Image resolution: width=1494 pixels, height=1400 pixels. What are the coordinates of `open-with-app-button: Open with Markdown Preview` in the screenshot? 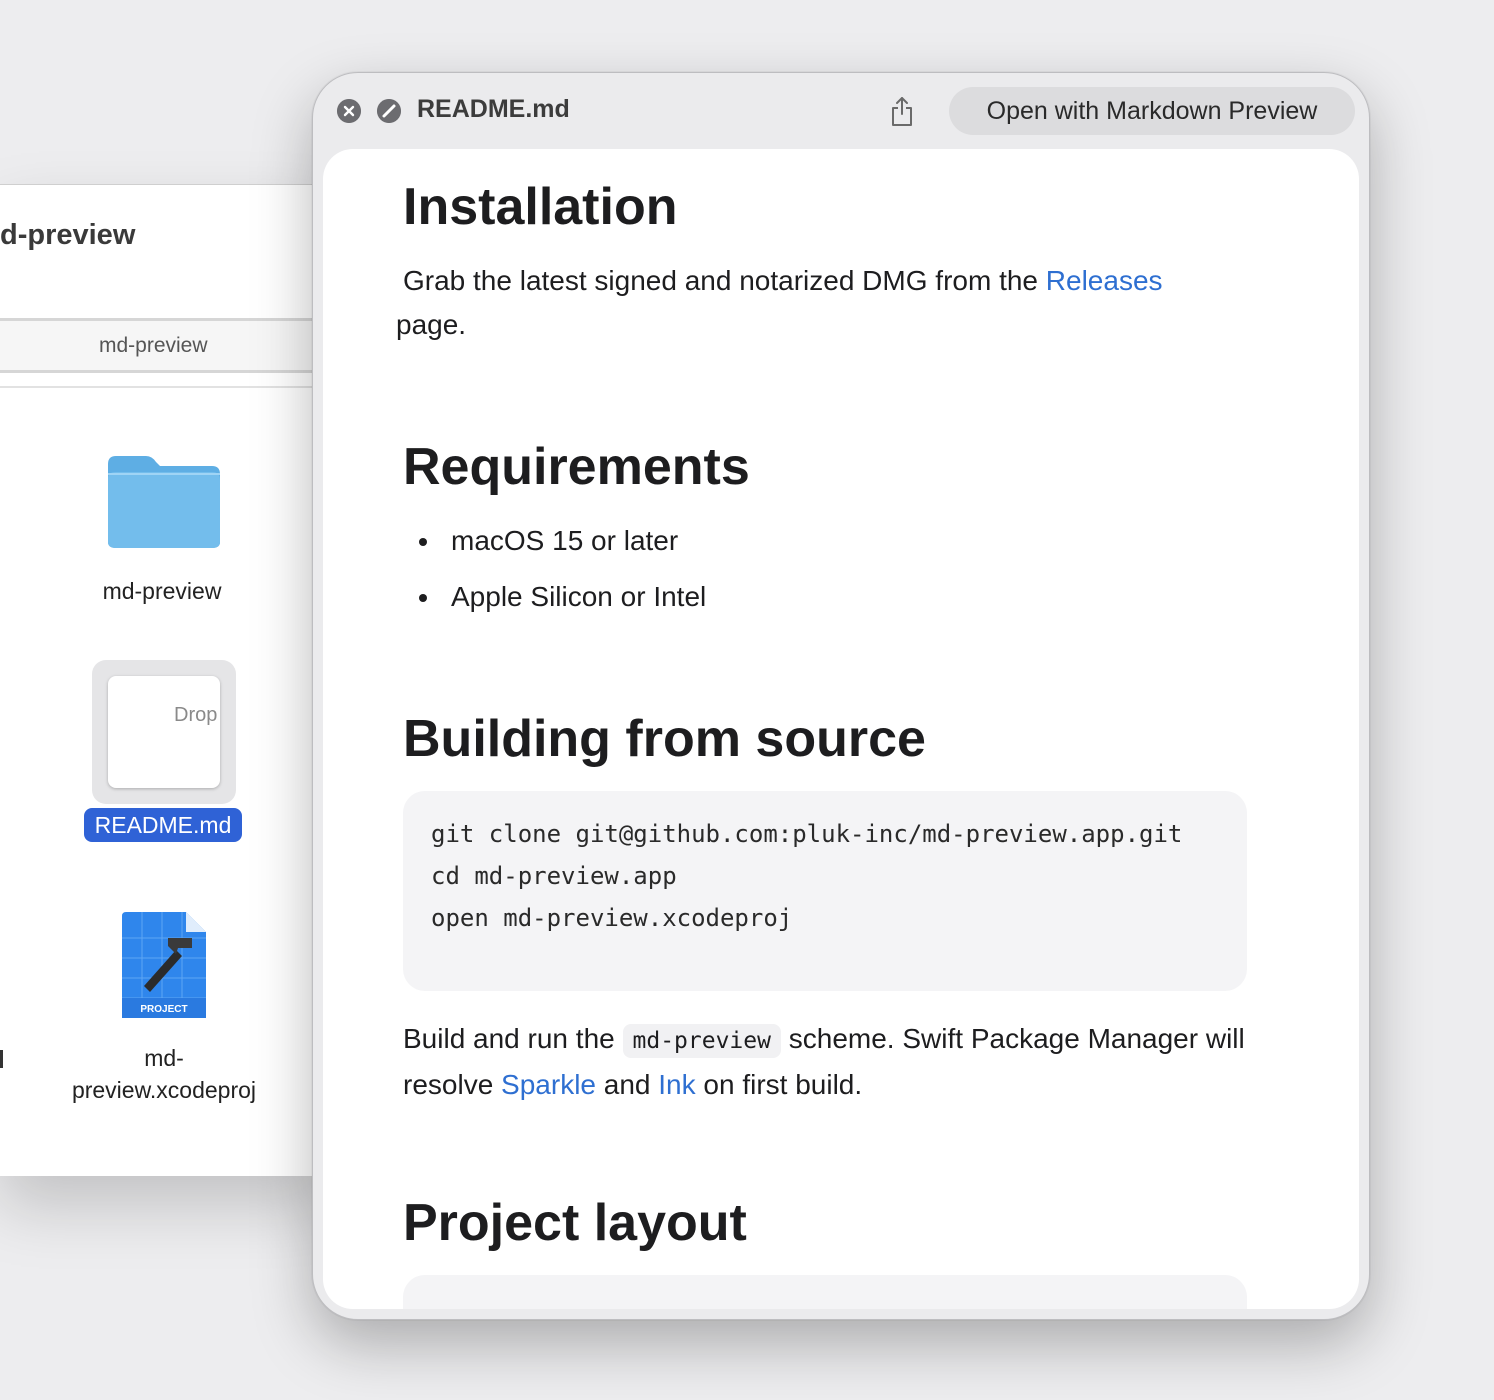 It's located at (1152, 111).